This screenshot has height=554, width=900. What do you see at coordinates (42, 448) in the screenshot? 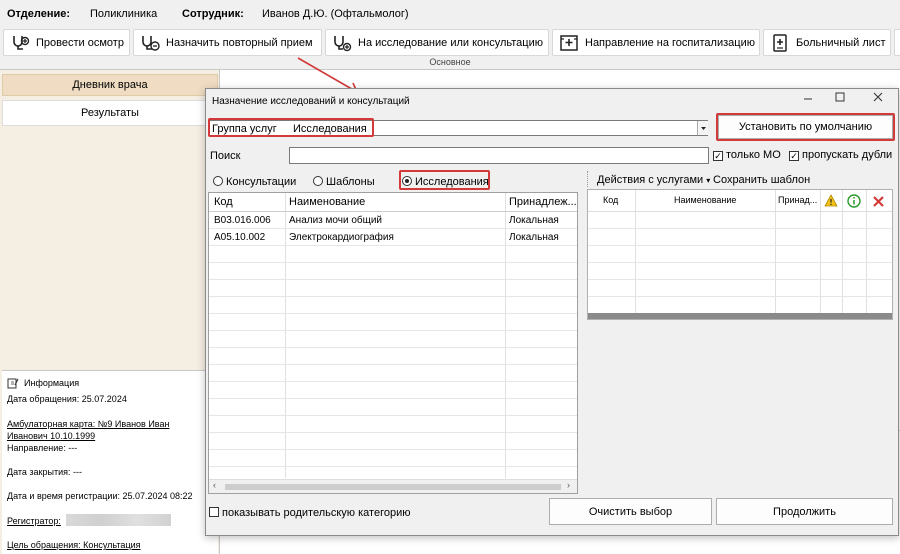
I see `direction-text: Направление: ---` at bounding box center [42, 448].